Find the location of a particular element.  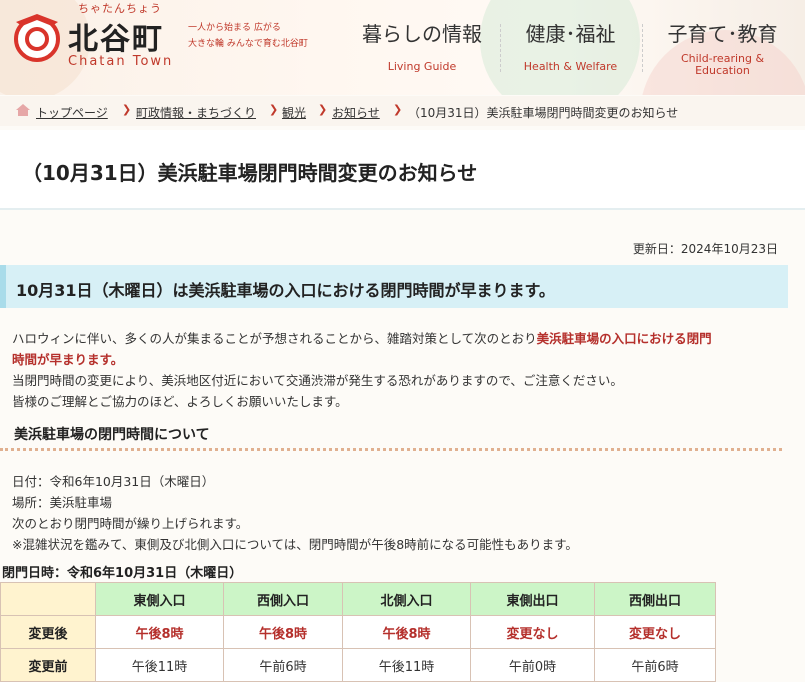

town-tagline: 一人から始まる 広がる 大きな輪 みんなで育む北谷町 is located at coordinates (248, 36).